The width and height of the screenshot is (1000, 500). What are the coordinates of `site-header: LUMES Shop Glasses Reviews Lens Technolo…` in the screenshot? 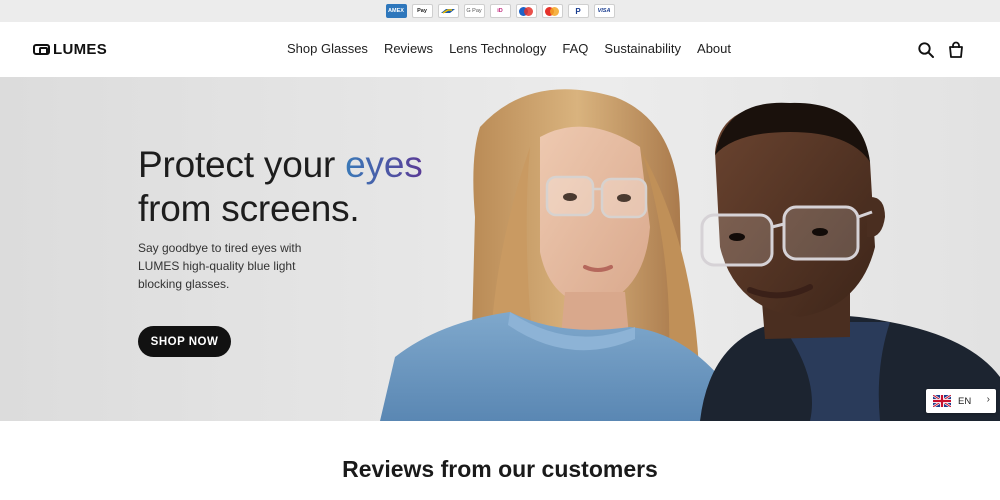 It's located at (500, 49).